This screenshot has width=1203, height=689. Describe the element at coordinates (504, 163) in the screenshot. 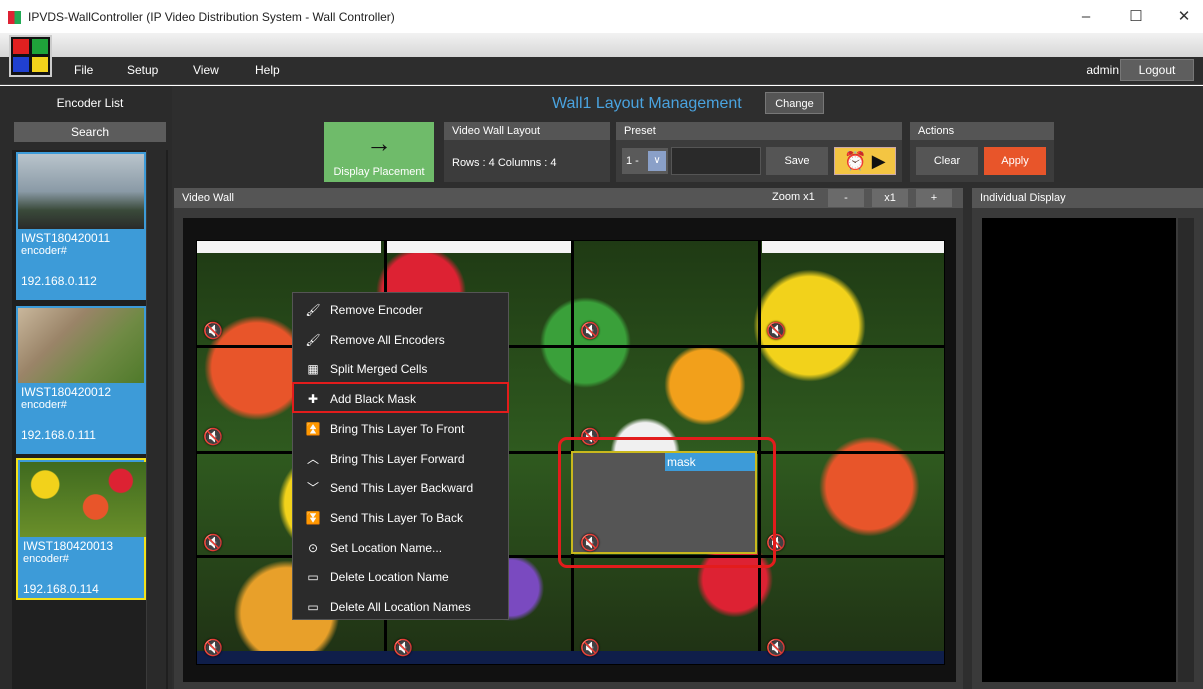

I see `rows-columns-value: Rows : 4 Columns : 4` at that location.